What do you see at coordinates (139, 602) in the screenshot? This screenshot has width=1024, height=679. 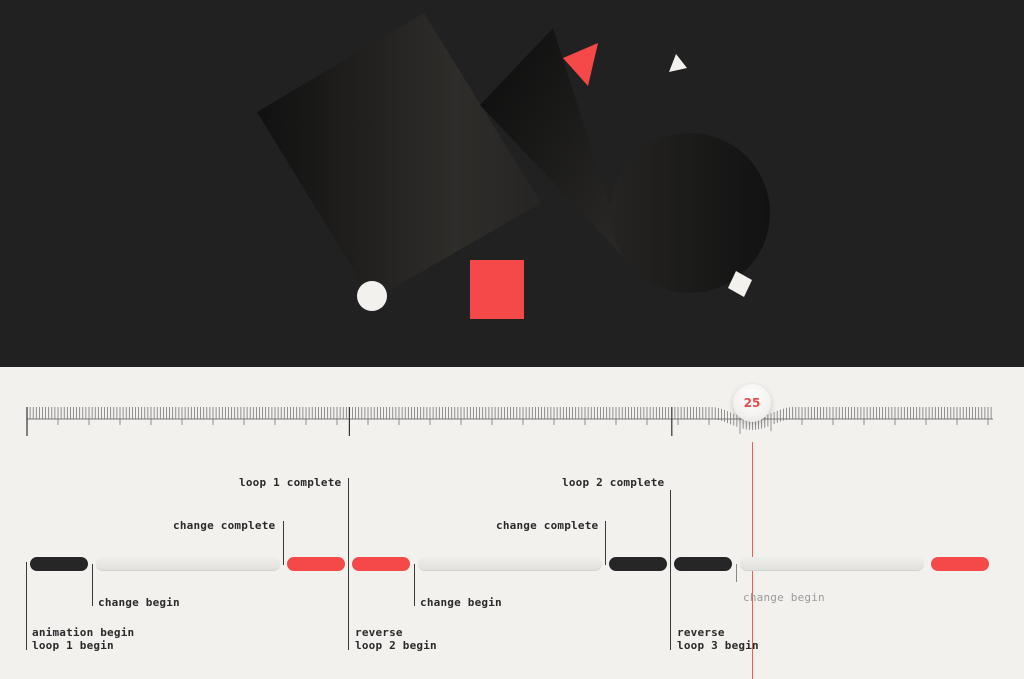 I see `label-change-begin-1: change begin` at bounding box center [139, 602].